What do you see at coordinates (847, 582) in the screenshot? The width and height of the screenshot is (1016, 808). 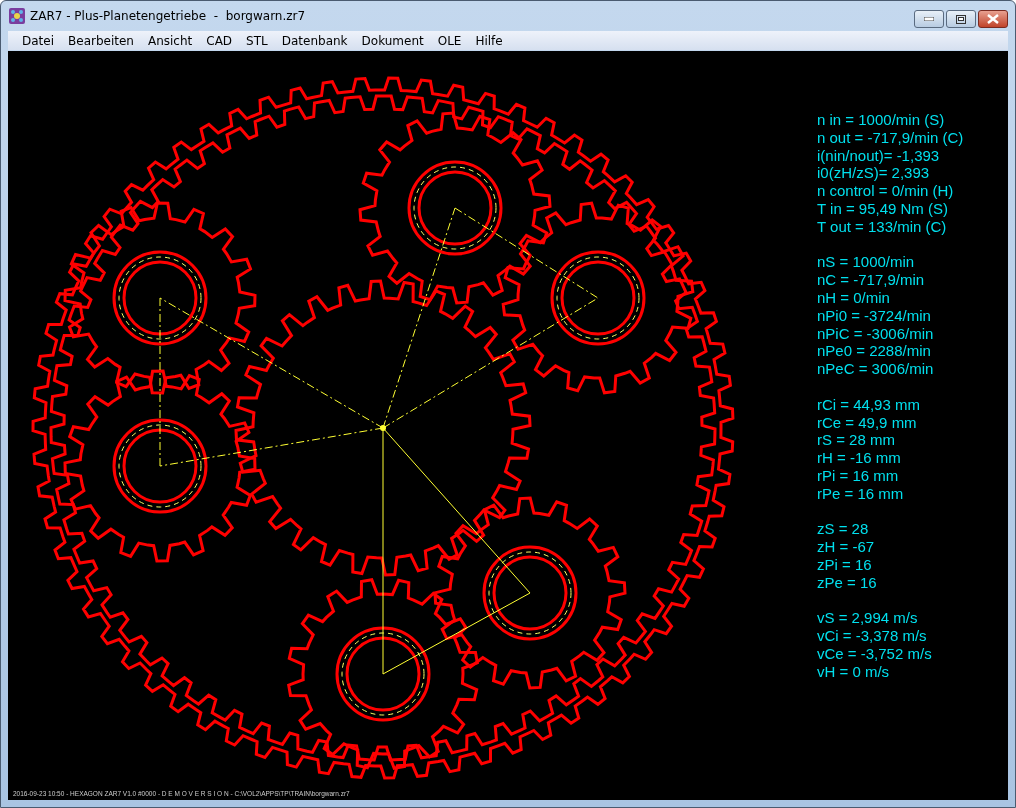 I see `readout-line: zPe = 16` at bounding box center [847, 582].